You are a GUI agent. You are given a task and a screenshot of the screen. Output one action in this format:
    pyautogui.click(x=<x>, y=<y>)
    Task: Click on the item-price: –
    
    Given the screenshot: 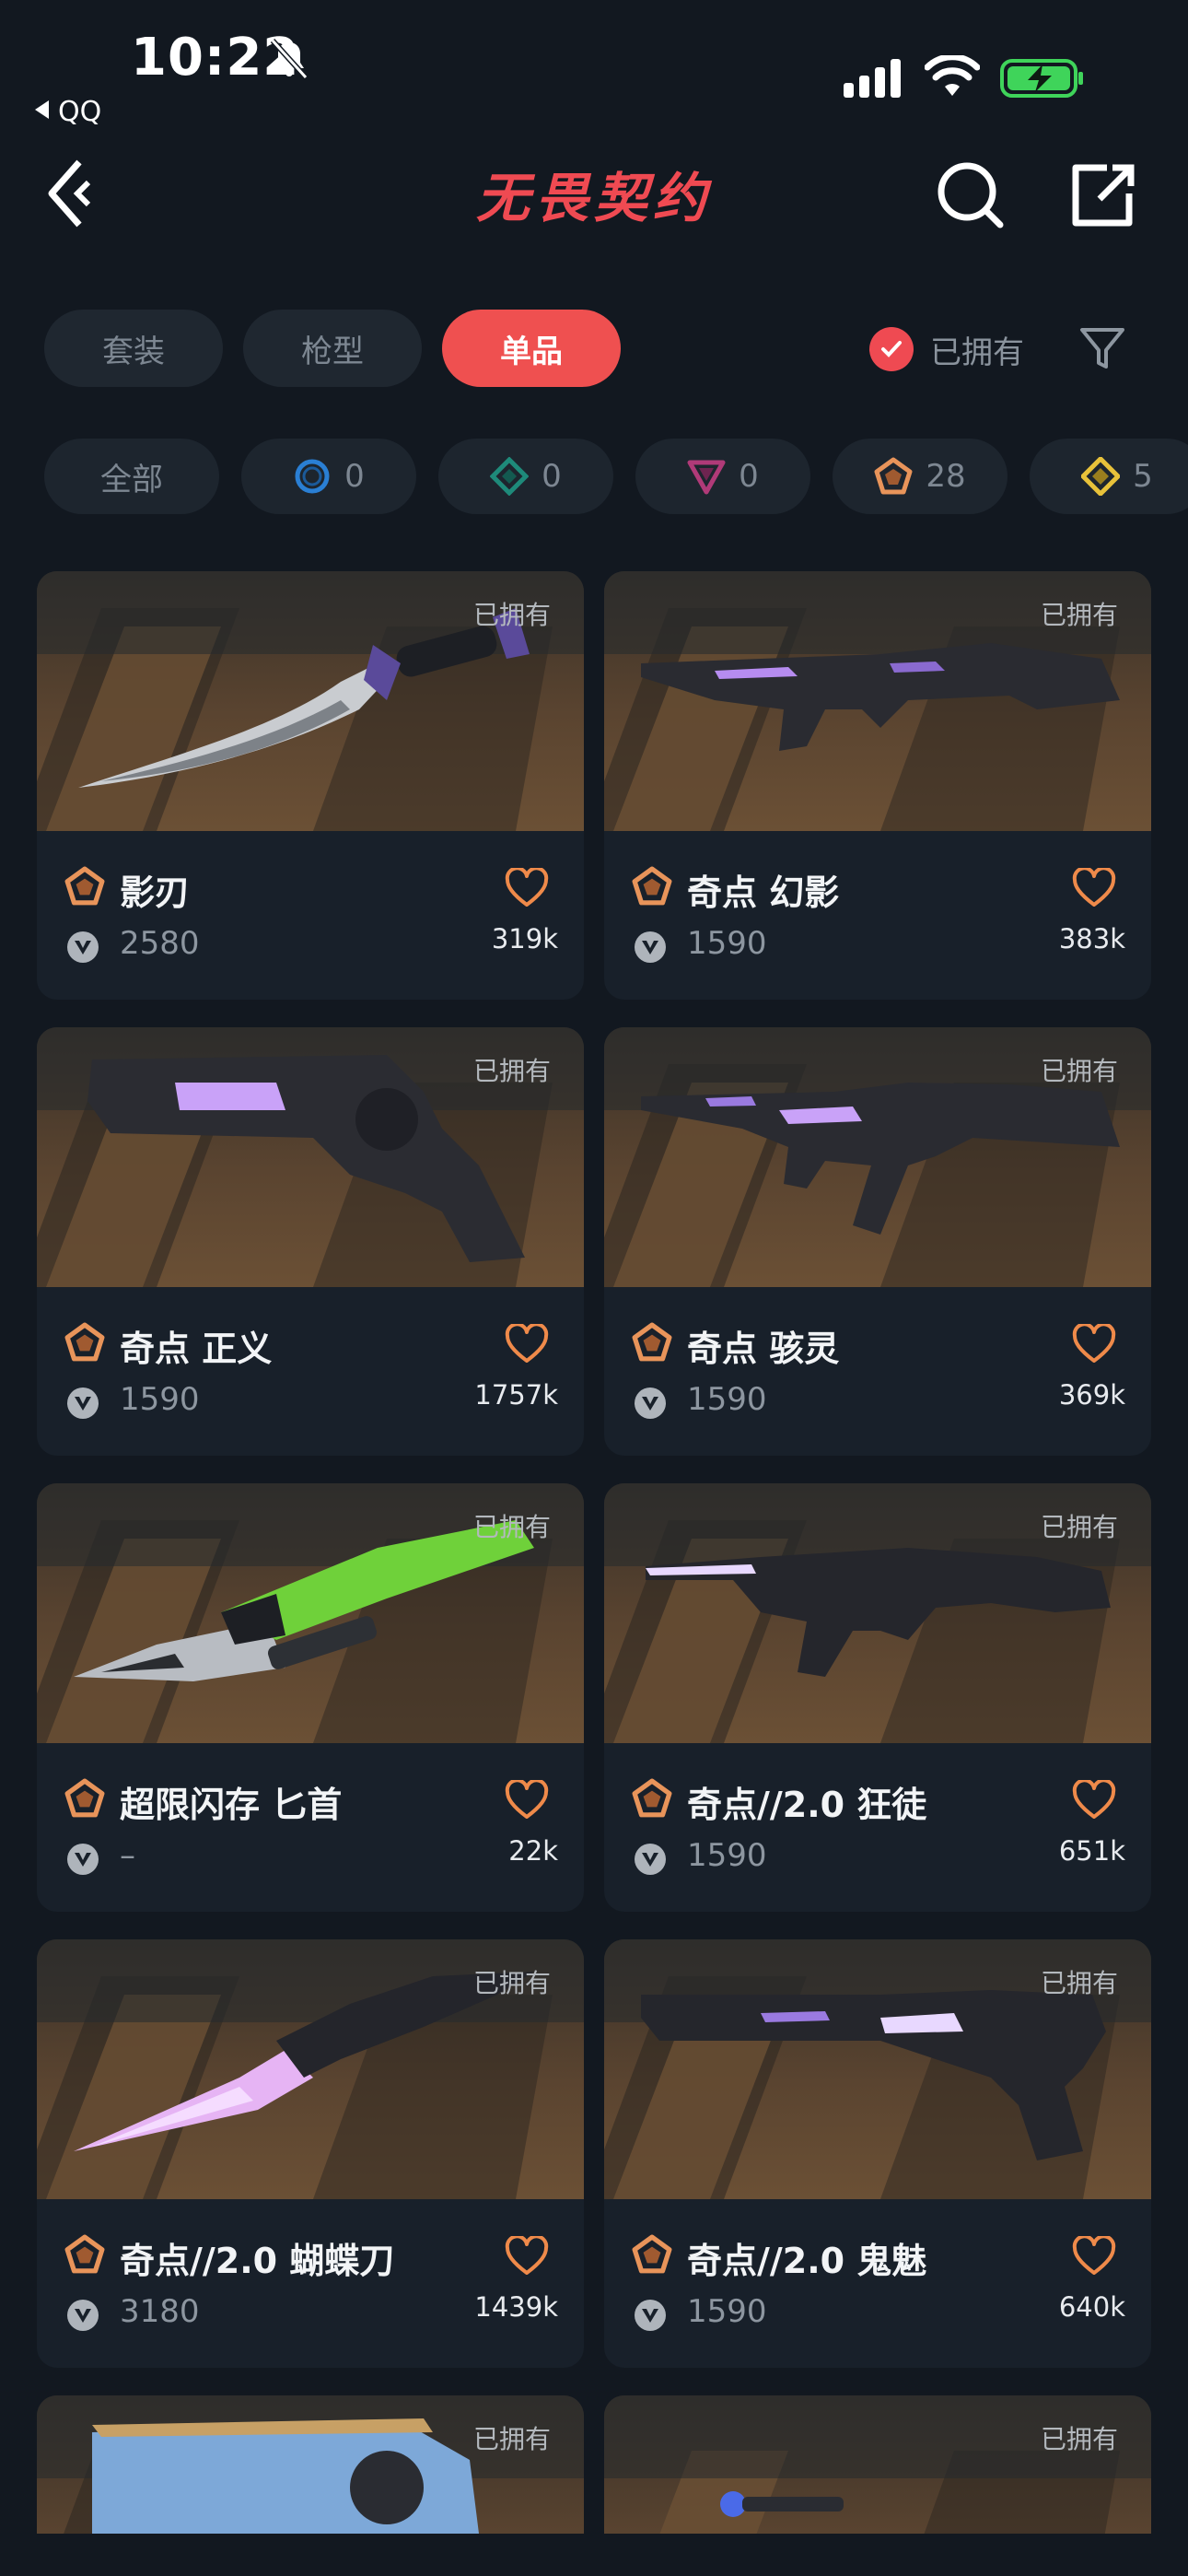 What is the action you would take?
    pyautogui.click(x=127, y=1855)
    